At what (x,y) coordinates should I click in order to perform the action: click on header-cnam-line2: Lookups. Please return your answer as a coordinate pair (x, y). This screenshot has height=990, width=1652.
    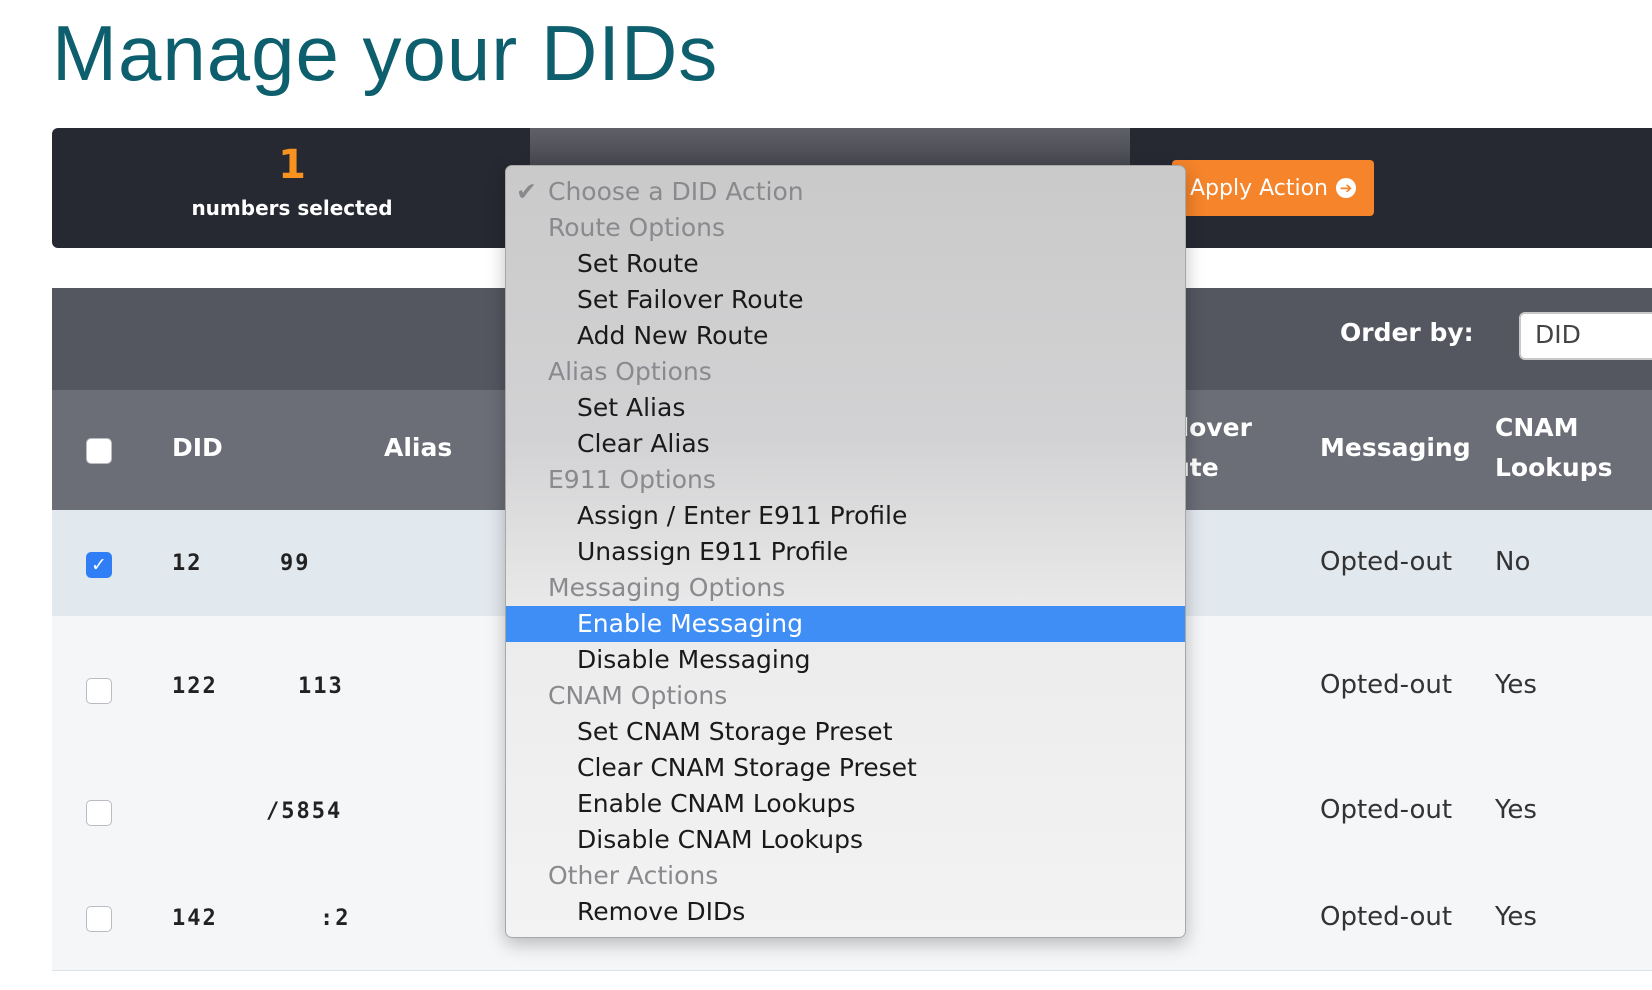
    Looking at the image, I should click on (1553, 468).